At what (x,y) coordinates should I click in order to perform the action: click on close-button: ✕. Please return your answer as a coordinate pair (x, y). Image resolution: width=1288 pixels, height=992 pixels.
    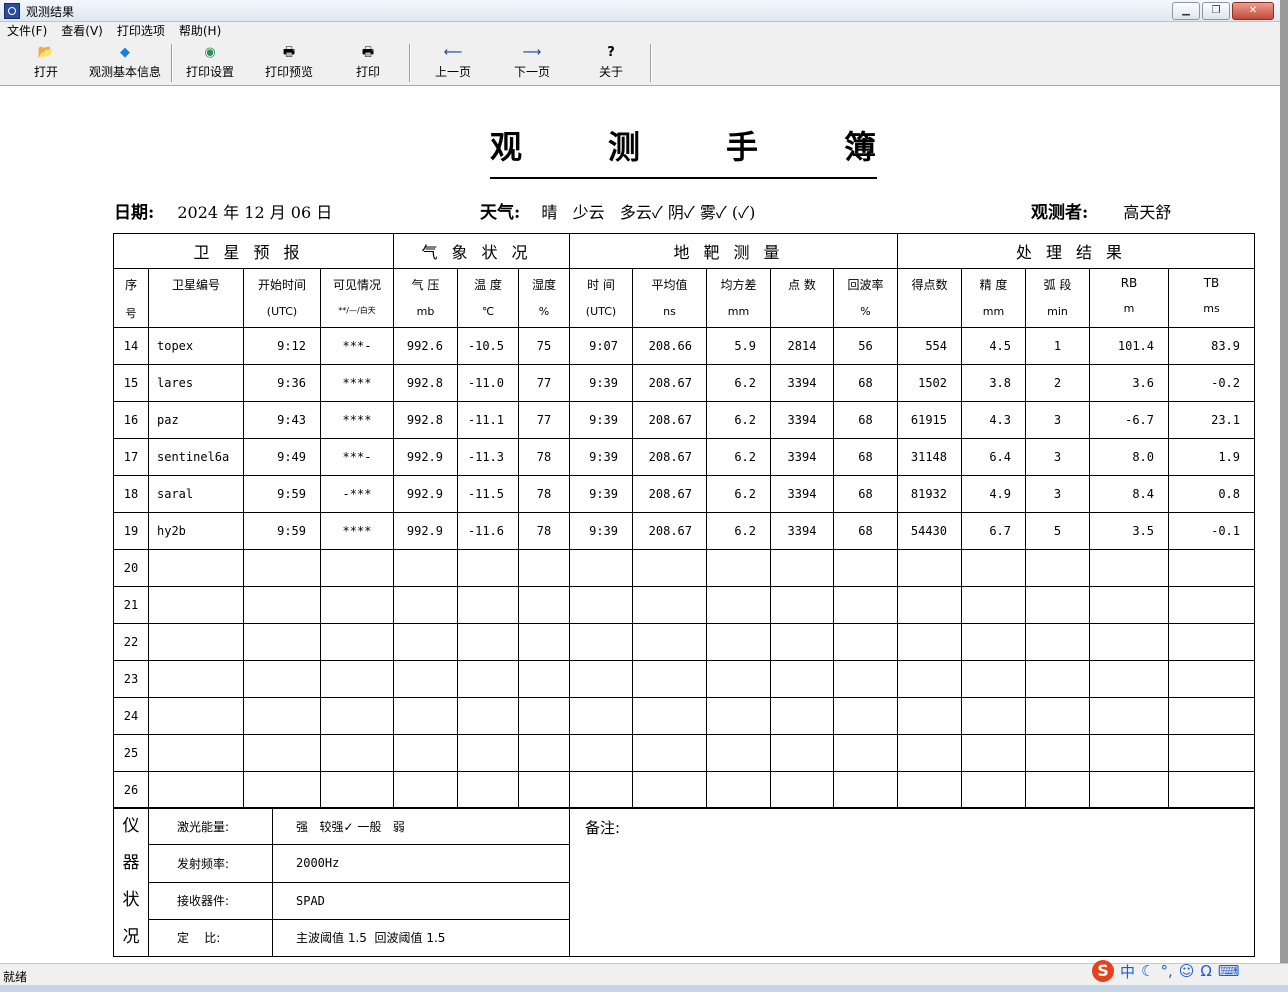
    Looking at the image, I should click on (1253, 11).